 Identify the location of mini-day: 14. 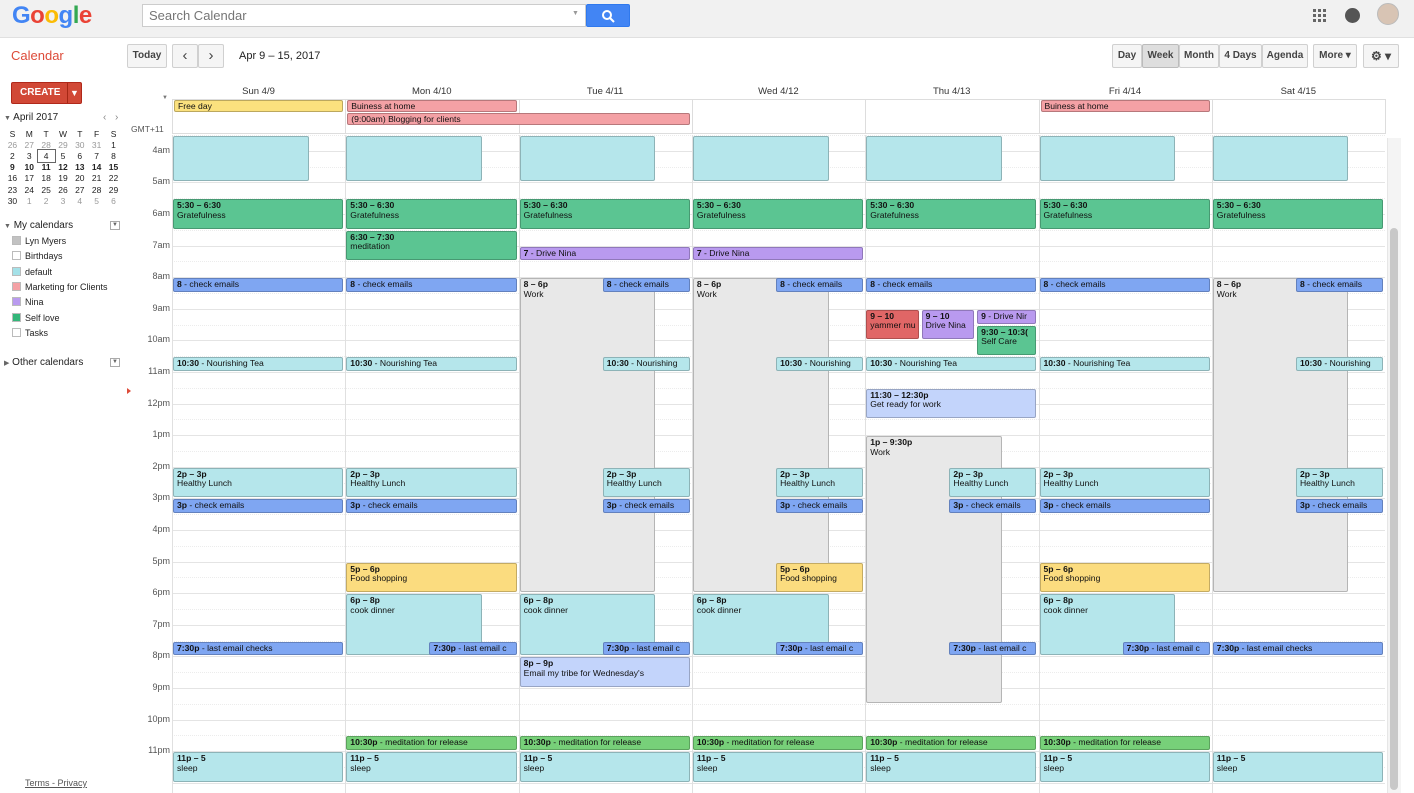
(96, 167).